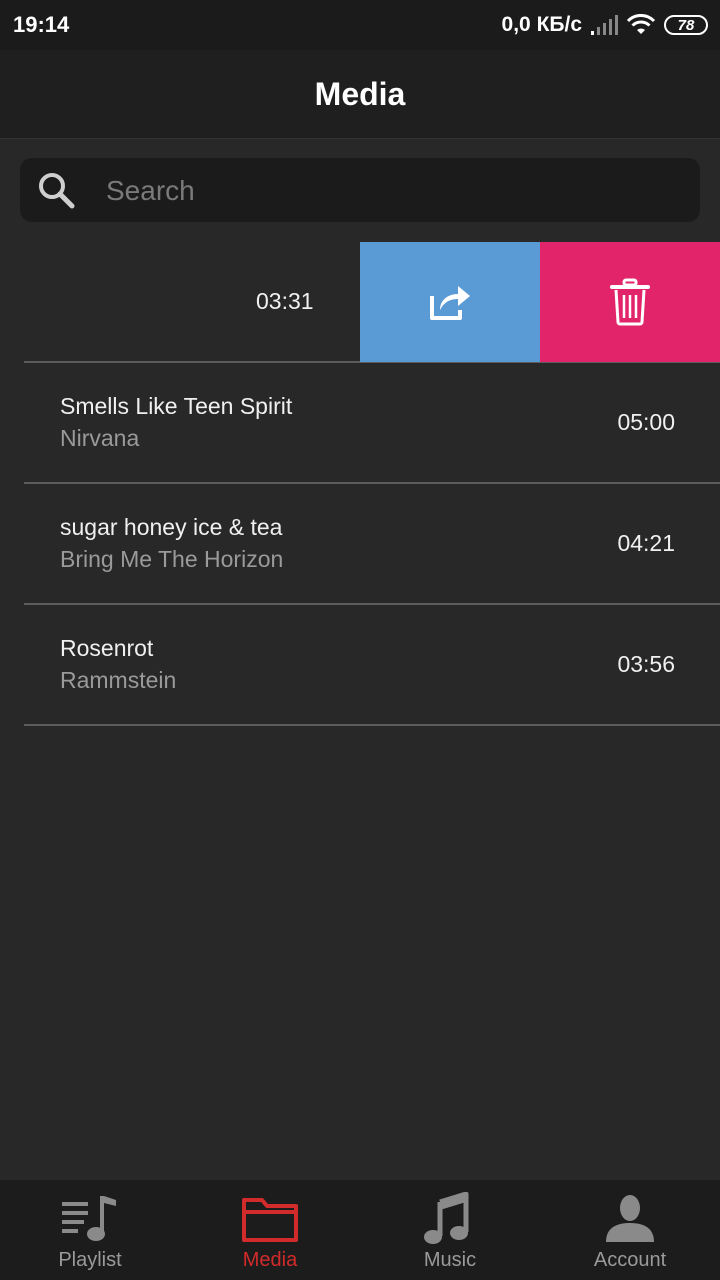 The height and width of the screenshot is (1280, 720). I want to click on song-artist: Nirvana, so click(100, 438).